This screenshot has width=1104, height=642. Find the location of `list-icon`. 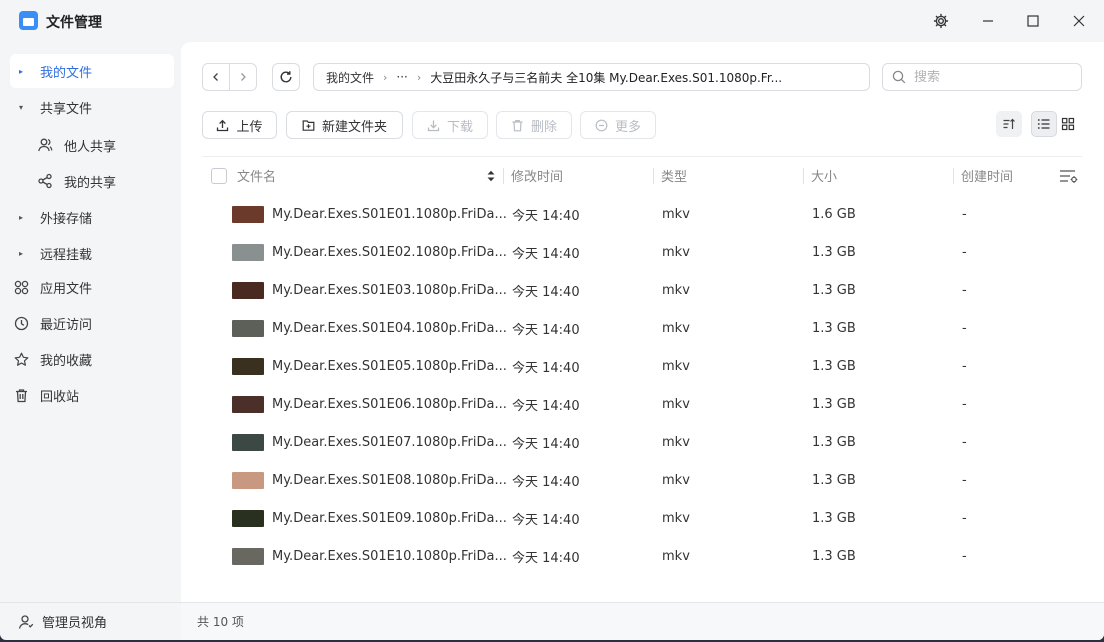

list-icon is located at coordinates (1043, 124).